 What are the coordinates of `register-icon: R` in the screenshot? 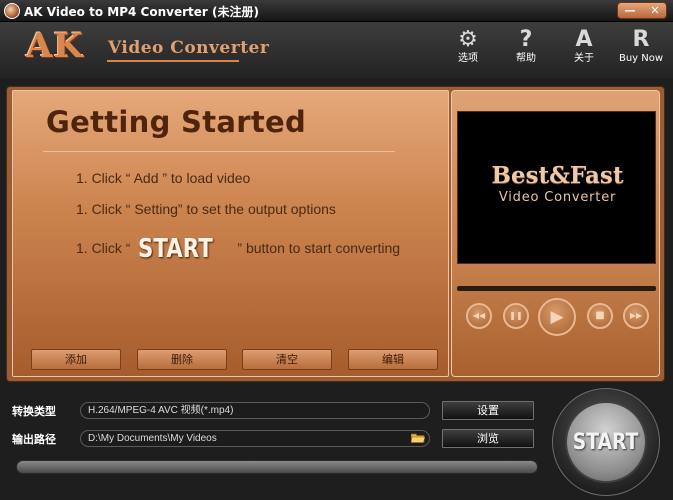 It's located at (641, 39).